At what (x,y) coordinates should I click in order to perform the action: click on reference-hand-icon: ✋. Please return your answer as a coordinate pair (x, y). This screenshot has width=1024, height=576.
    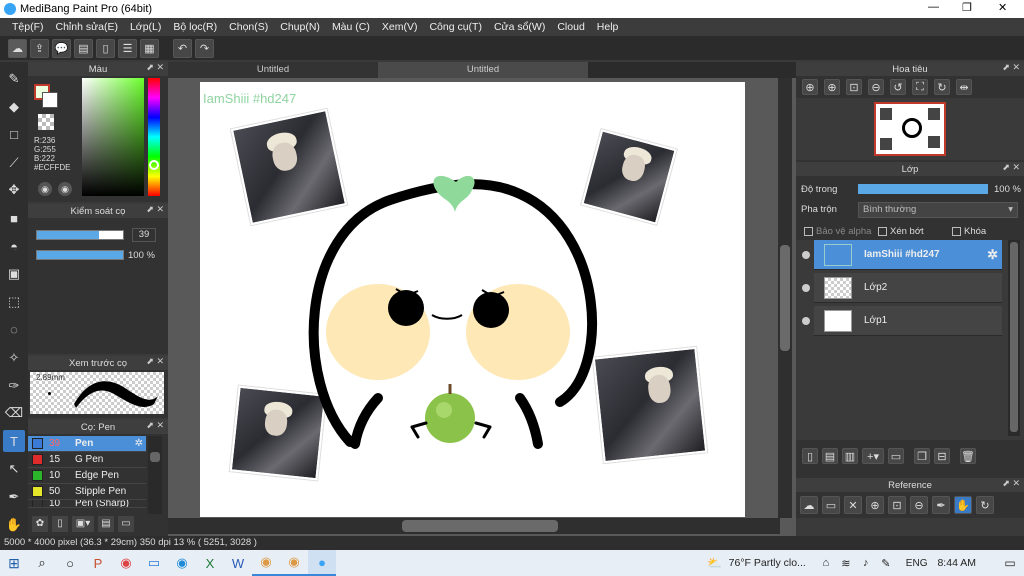
    Looking at the image, I should click on (963, 505).